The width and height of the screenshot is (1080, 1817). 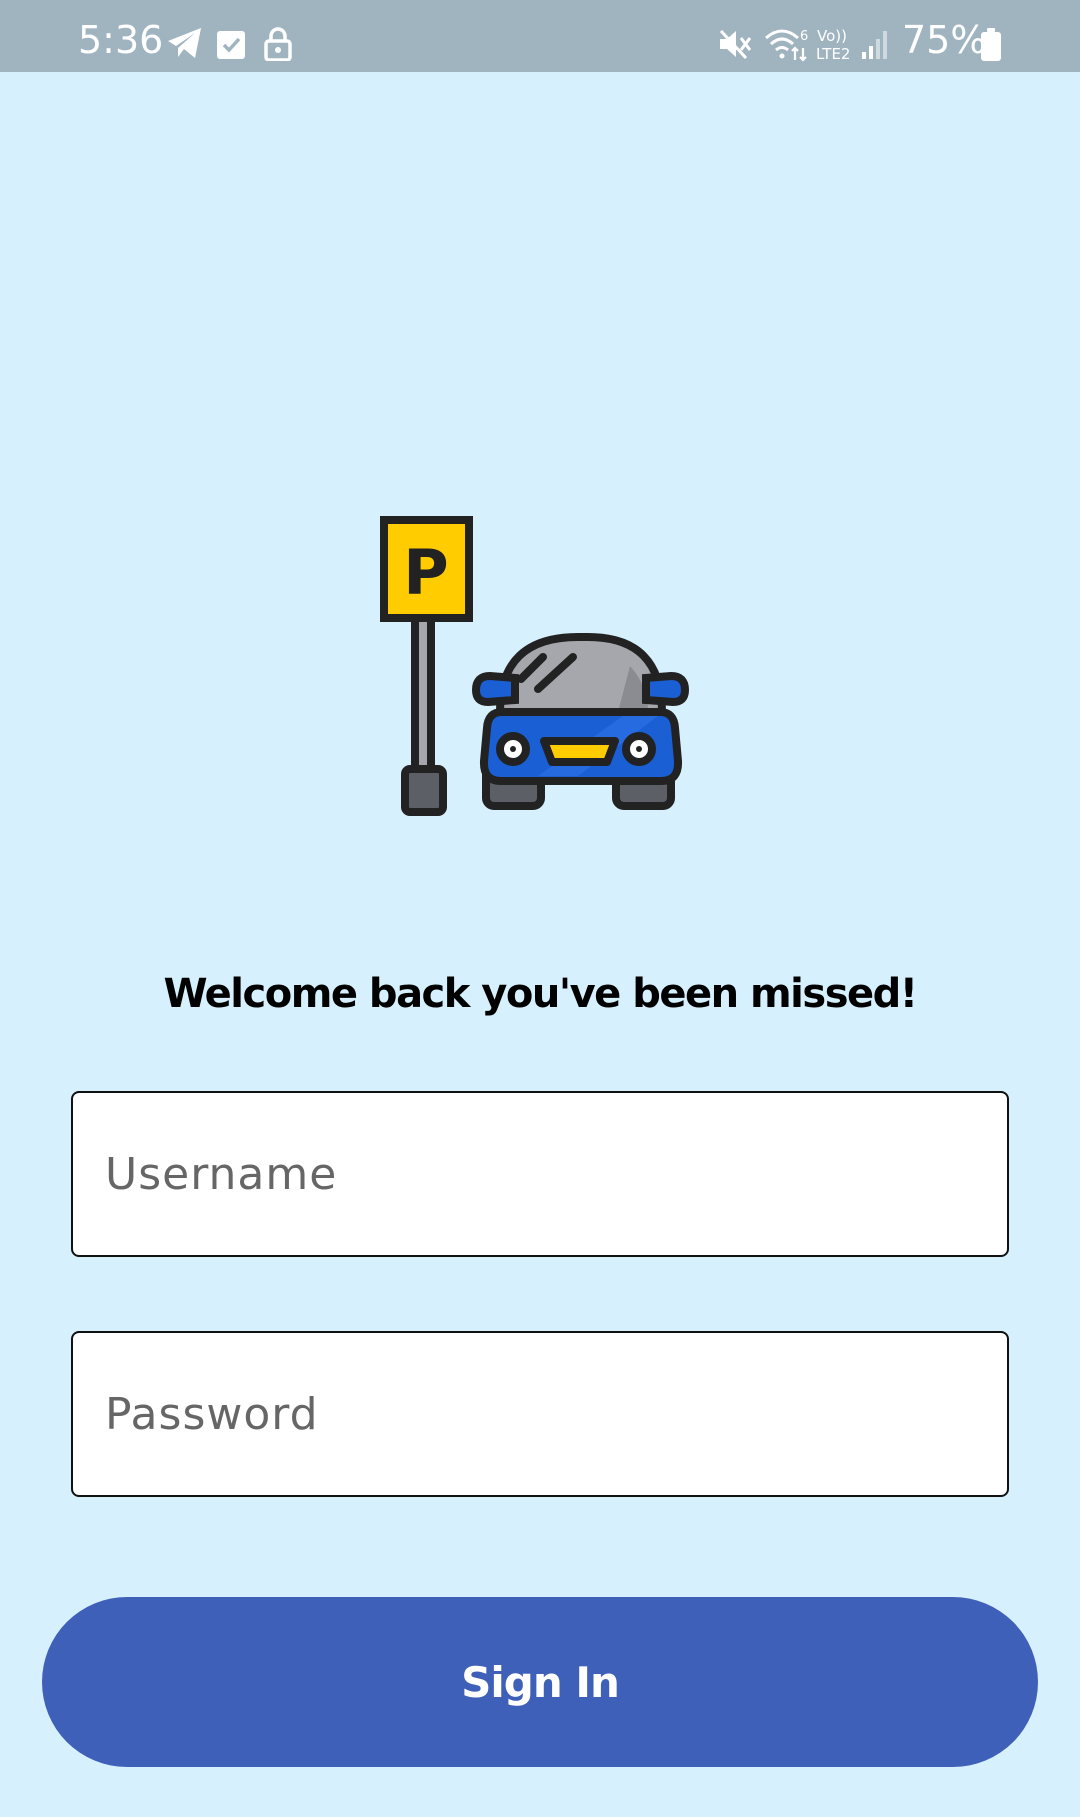 I want to click on lock-icon, so click(x=278, y=44).